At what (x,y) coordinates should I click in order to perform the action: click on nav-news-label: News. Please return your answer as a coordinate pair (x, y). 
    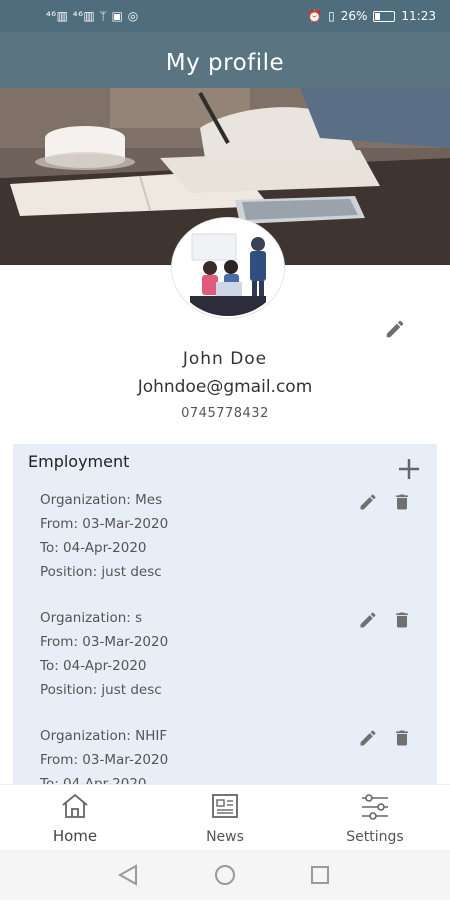
    Looking at the image, I should click on (225, 837).